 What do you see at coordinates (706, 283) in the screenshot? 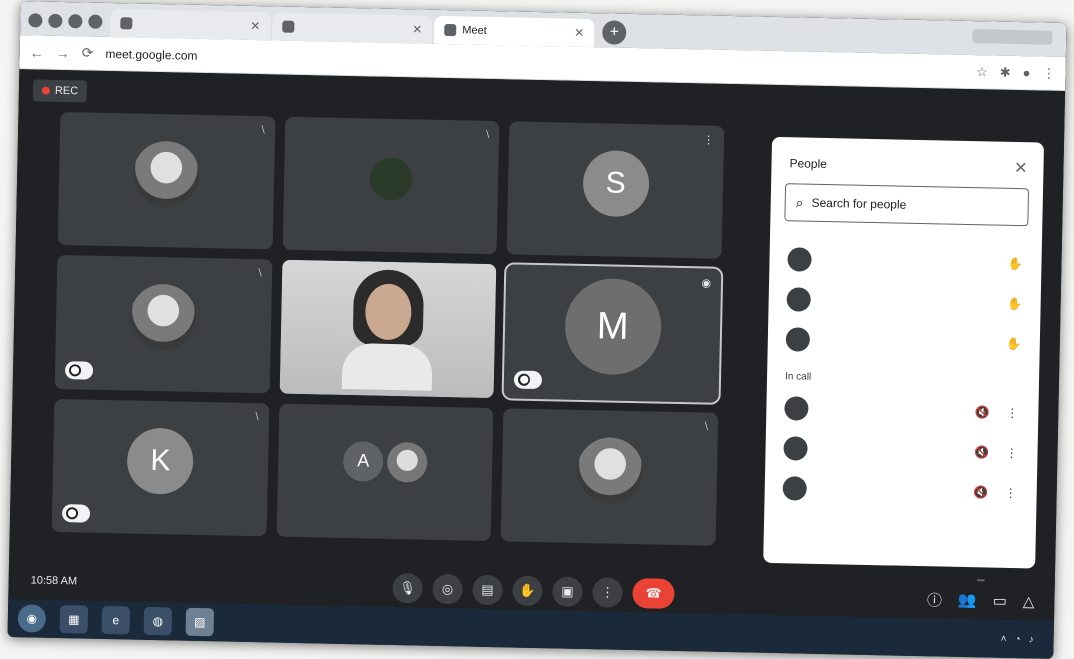
I see `speaking-icon: ◉` at bounding box center [706, 283].